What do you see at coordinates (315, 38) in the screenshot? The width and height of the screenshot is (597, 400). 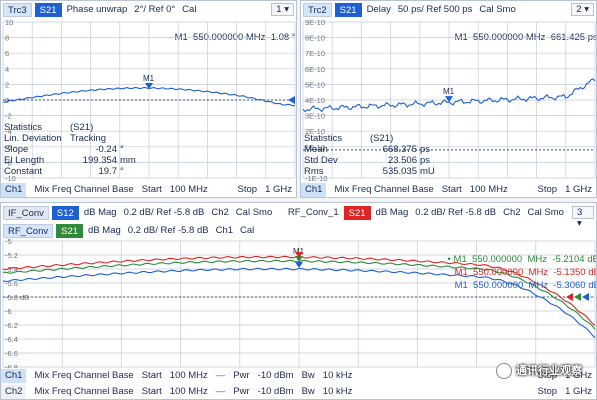 I see `y-tick-label: 8E-10` at bounding box center [315, 38].